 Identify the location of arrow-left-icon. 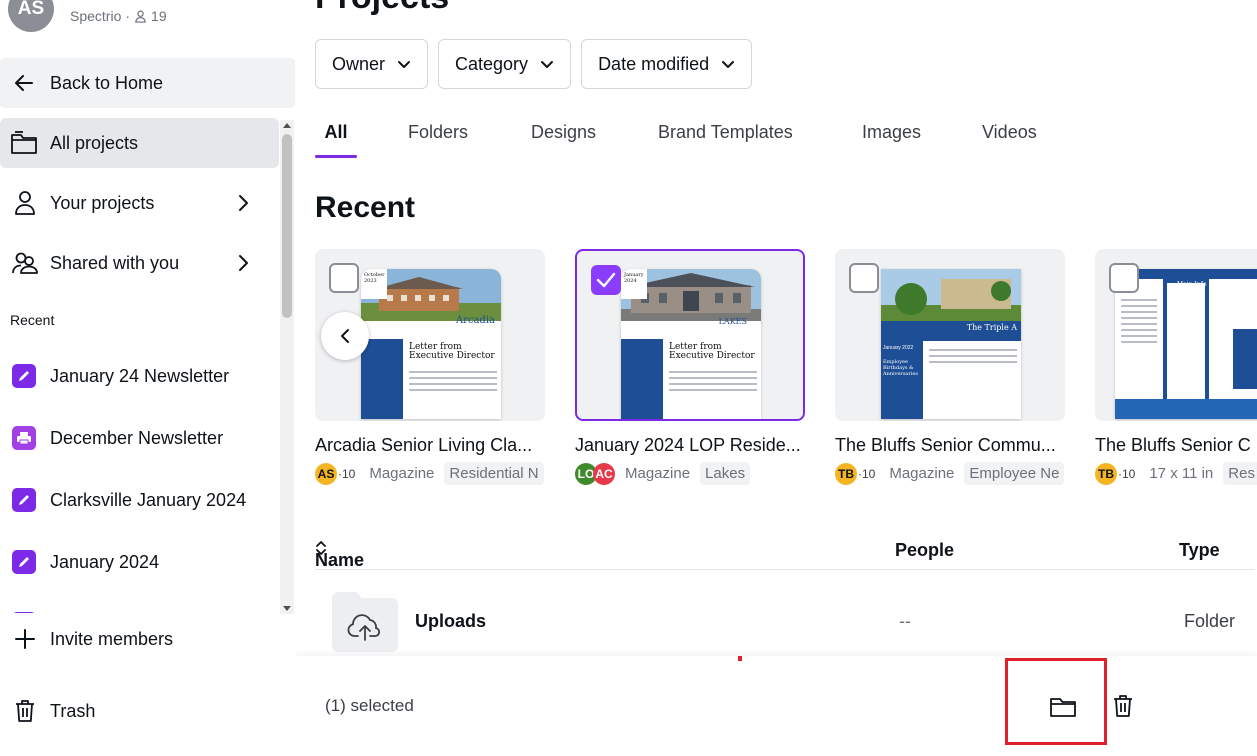
(24, 83).